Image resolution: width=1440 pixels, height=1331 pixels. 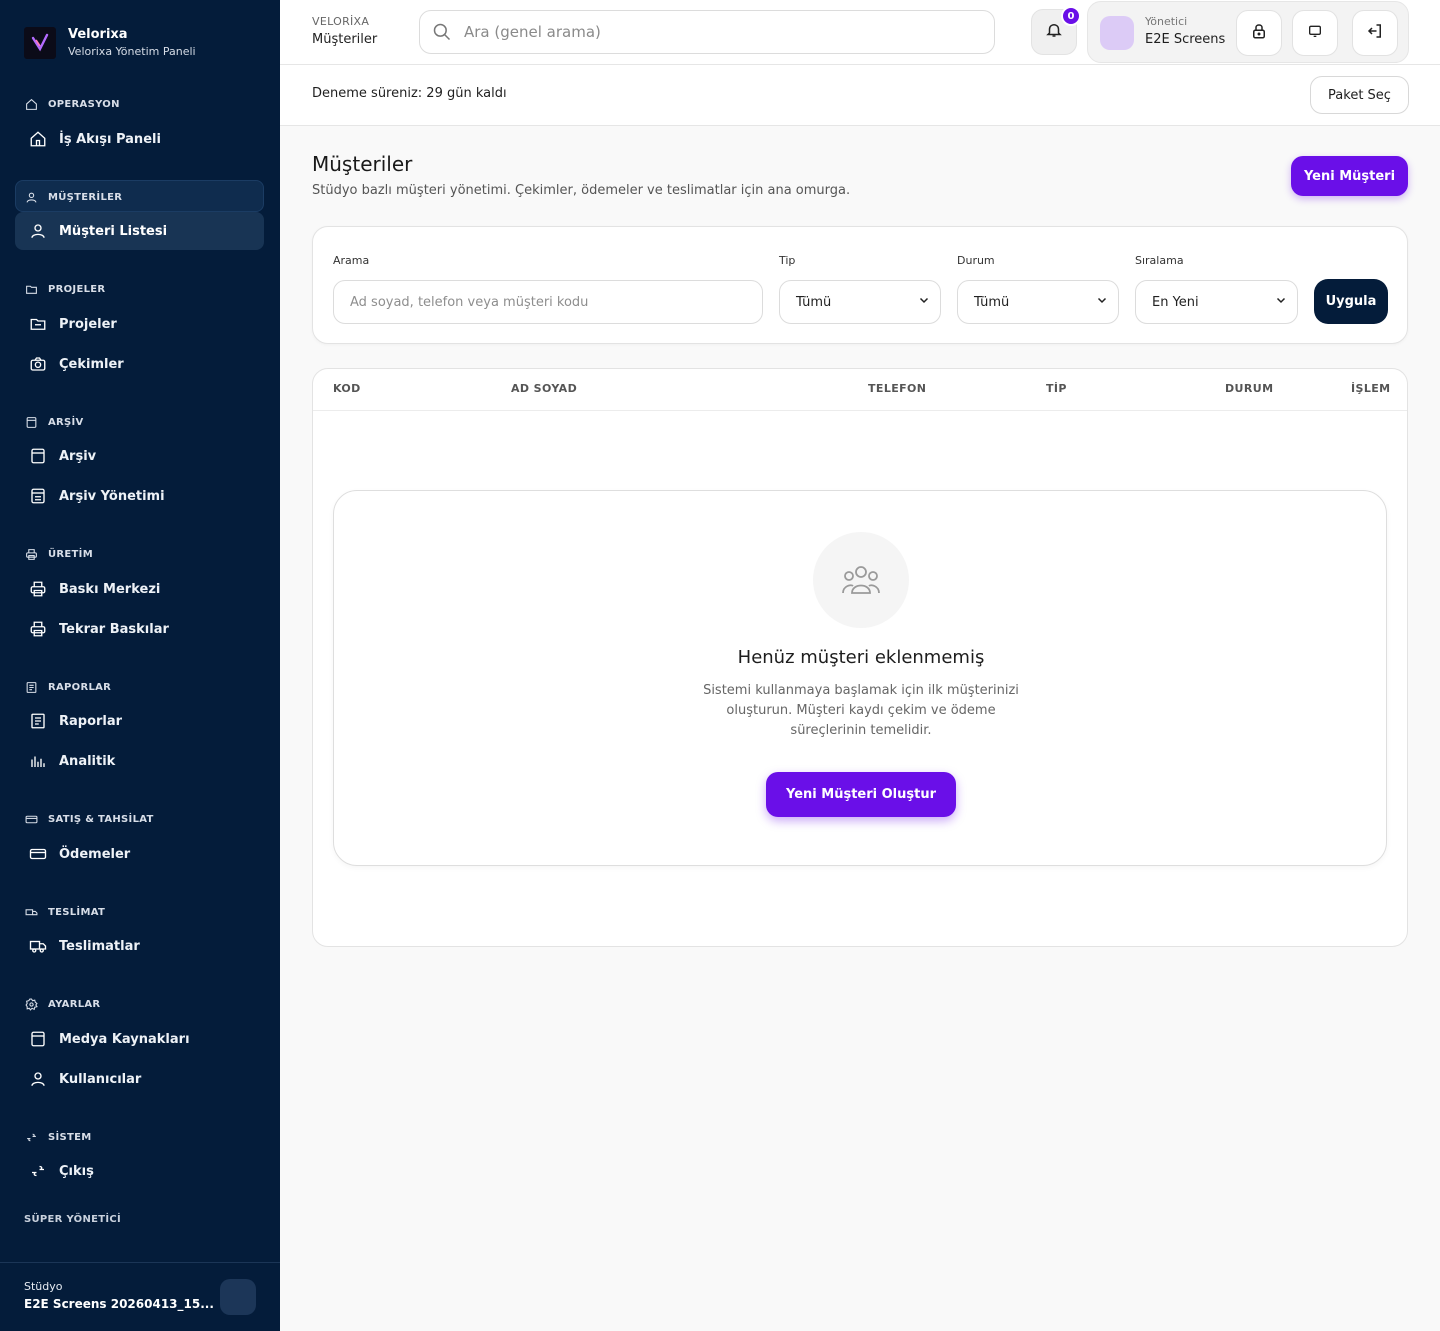 I want to click on section-uretim: ÜRETİM, so click(x=58, y=554).